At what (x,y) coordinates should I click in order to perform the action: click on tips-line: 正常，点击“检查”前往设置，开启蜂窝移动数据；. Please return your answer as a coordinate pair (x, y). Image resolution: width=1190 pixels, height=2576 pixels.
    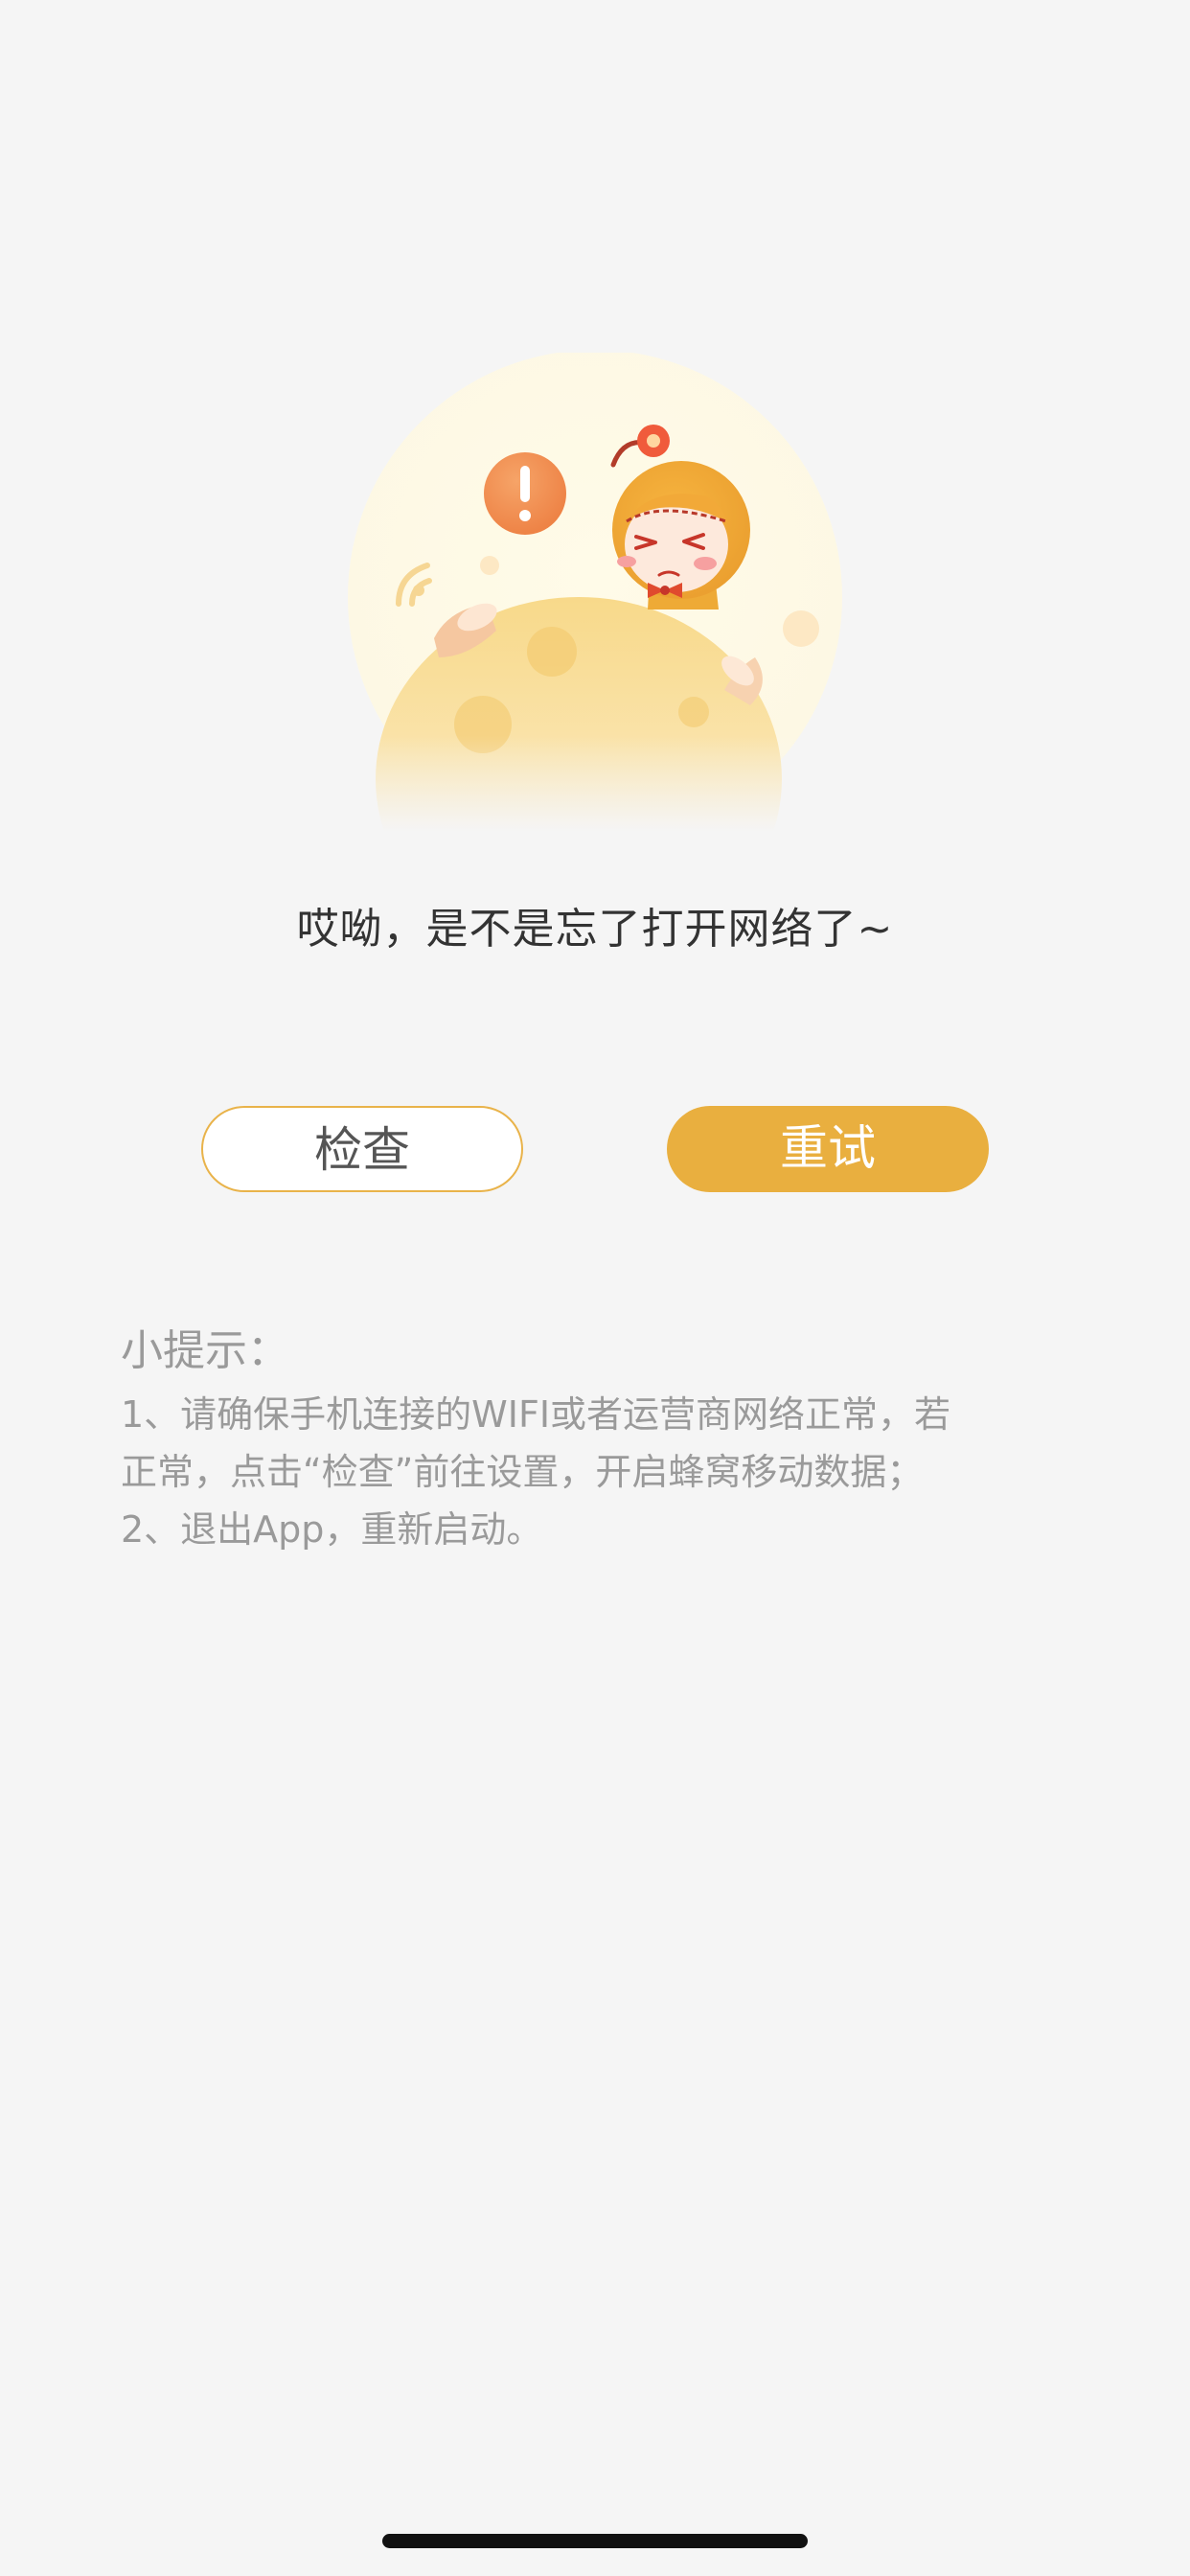
    Looking at the image, I should click on (523, 1472).